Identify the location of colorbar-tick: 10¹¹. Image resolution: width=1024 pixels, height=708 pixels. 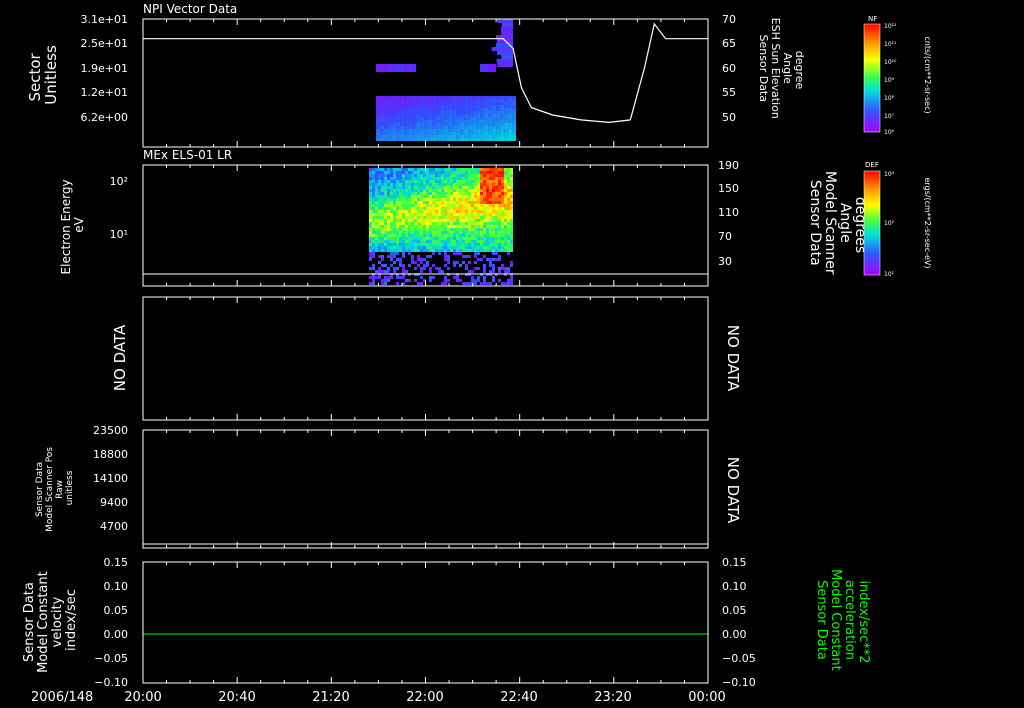
(890, 44).